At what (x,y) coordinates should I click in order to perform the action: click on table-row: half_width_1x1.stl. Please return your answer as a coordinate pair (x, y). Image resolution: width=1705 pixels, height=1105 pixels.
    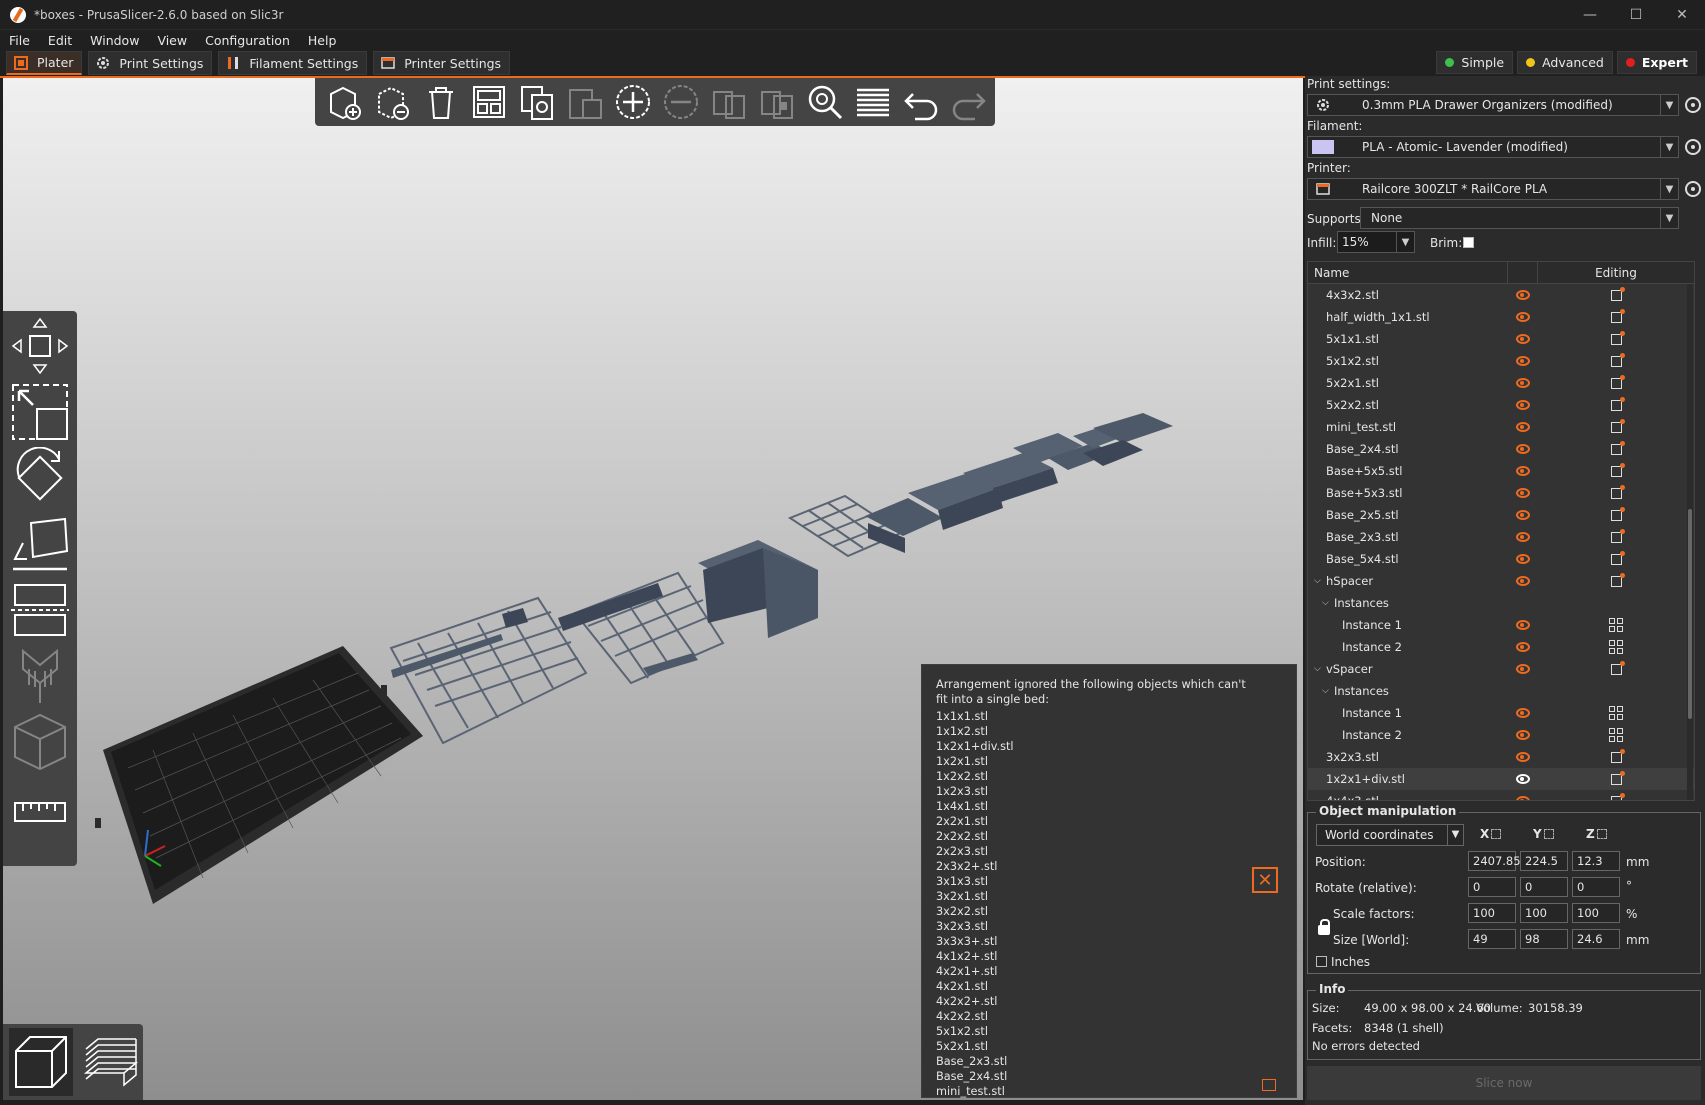
    Looking at the image, I should click on (1501, 317).